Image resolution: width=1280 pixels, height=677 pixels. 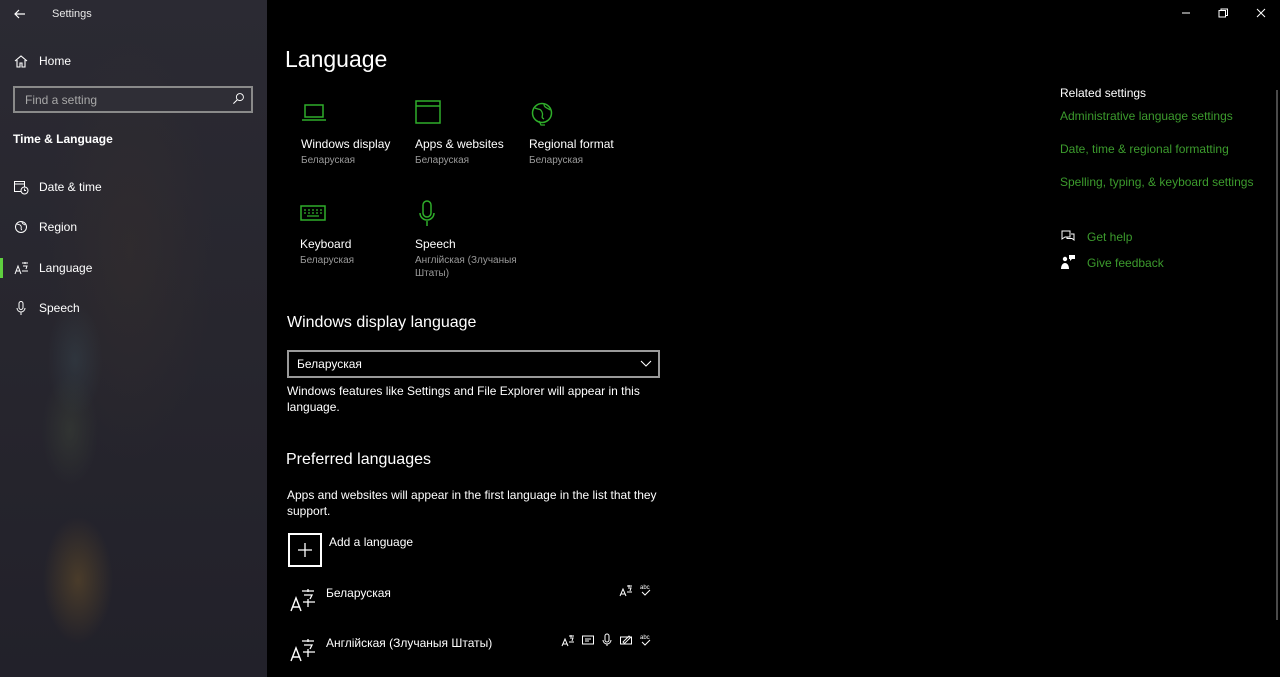 I want to click on laptop-icon, so click(x=314, y=112).